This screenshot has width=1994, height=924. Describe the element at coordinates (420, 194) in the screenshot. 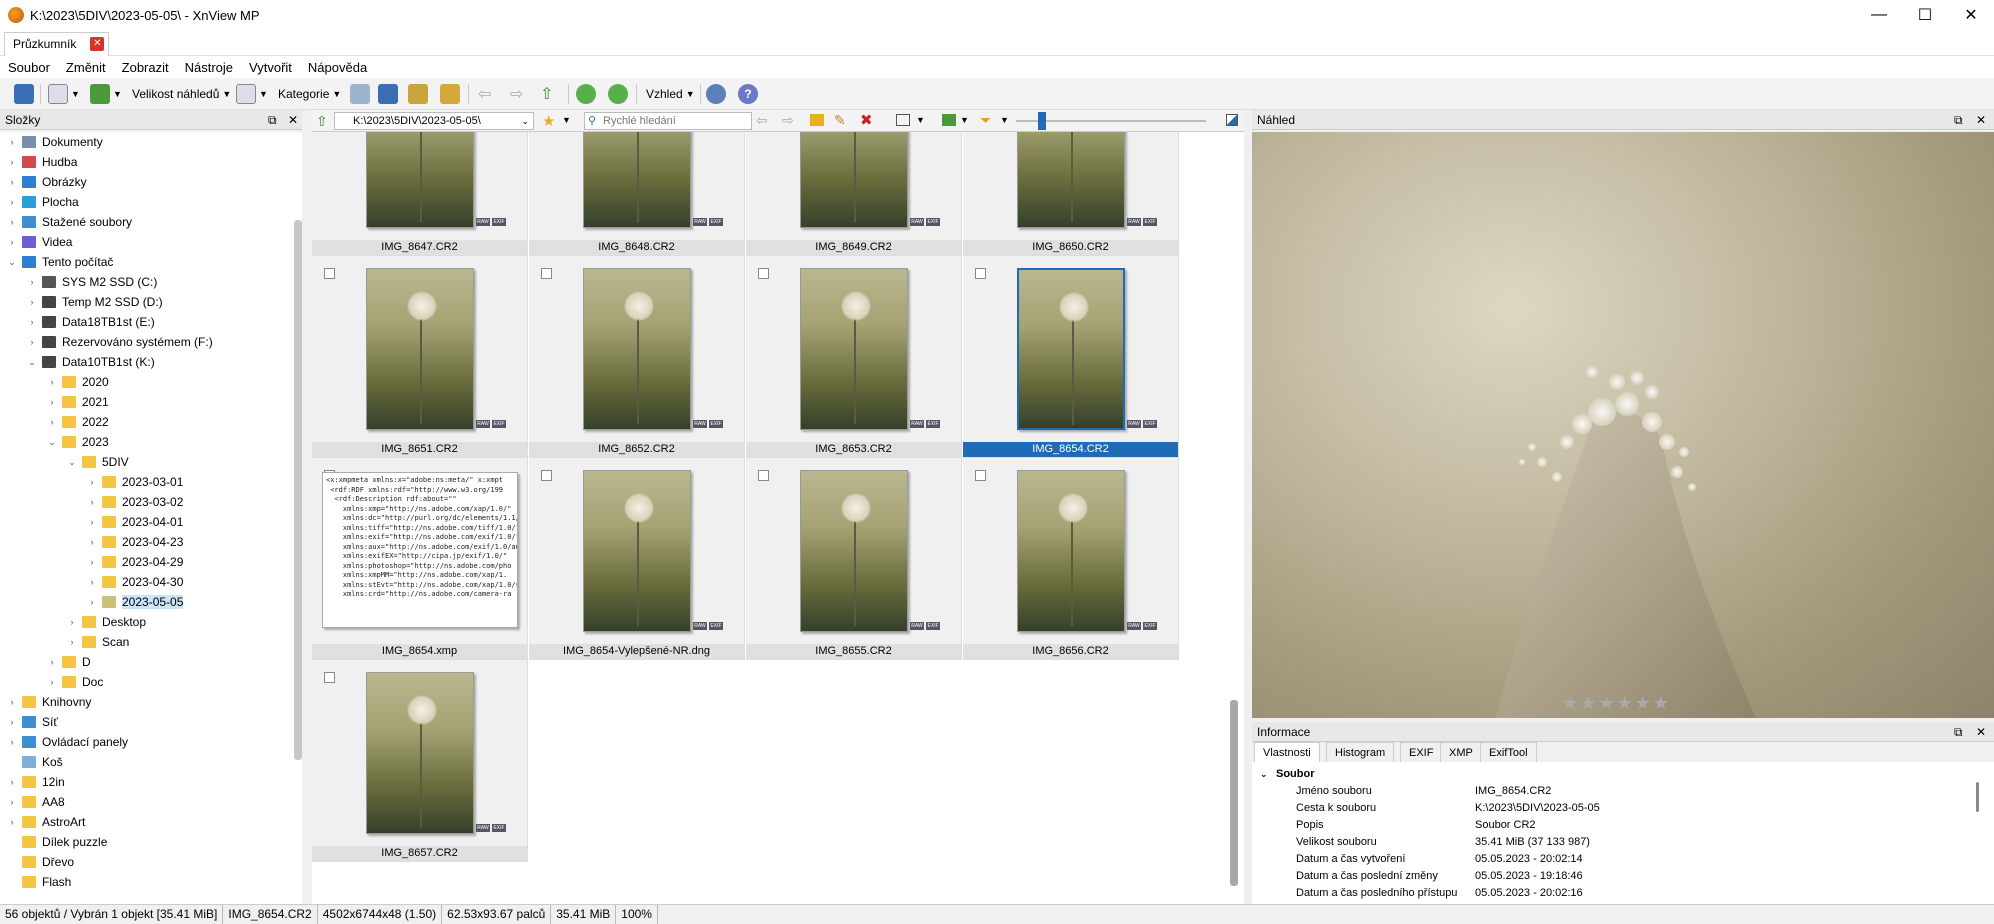

I see `thumbnail-item: RAW EXIF IMG_8647.CR2` at that location.